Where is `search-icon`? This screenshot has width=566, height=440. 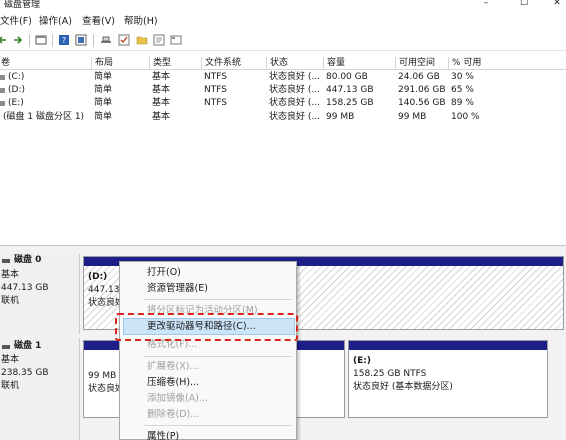
search-icon is located at coordinates (159, 40).